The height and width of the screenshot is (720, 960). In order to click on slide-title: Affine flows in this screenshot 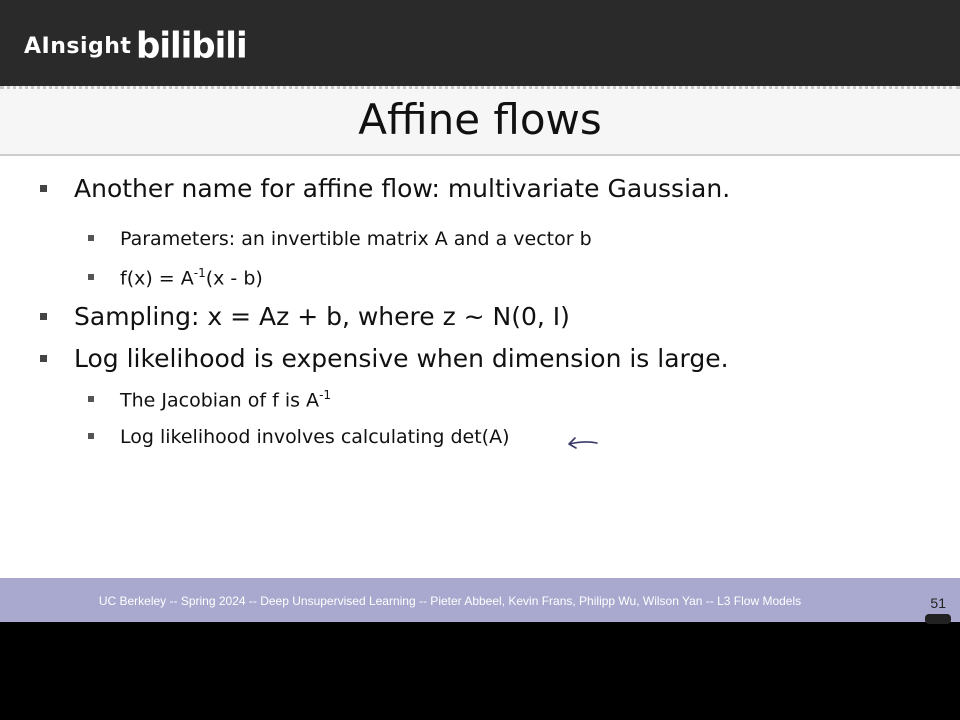, I will do `click(480, 119)`.